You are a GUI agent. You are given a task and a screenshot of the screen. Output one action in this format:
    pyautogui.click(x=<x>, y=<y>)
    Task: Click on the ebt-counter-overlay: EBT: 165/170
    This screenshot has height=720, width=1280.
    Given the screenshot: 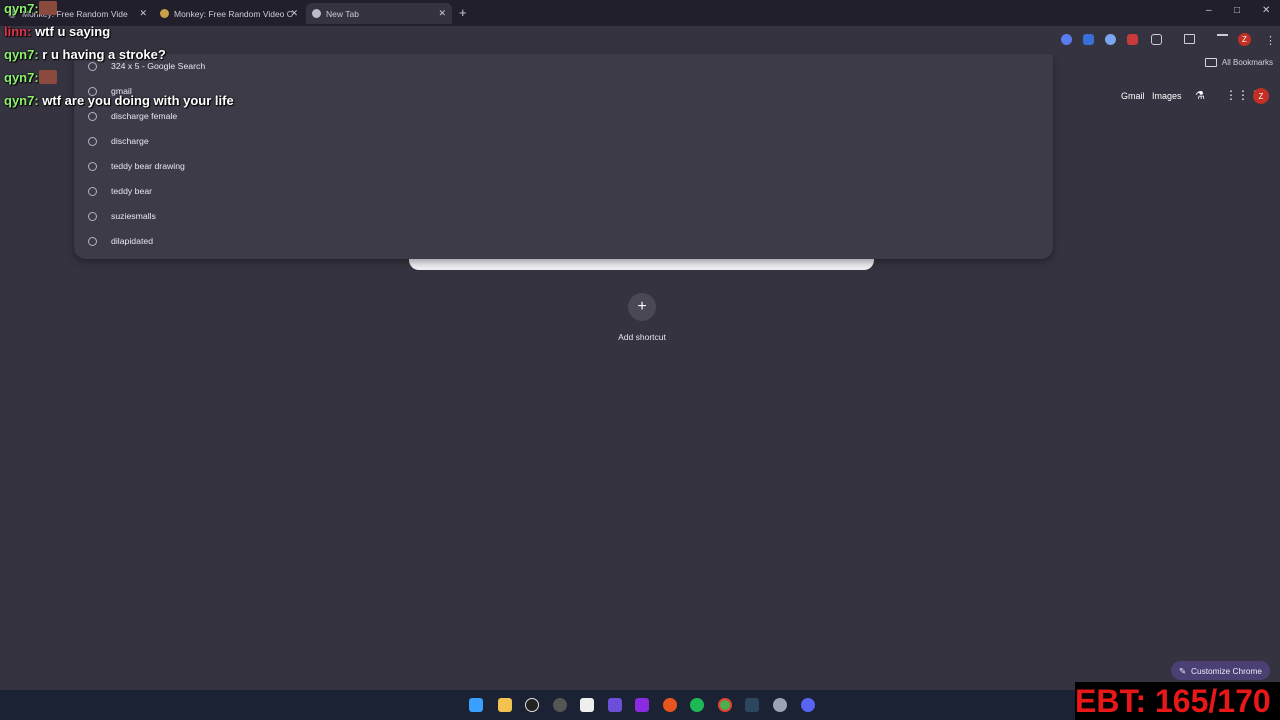 What is the action you would take?
    pyautogui.click(x=1177, y=701)
    